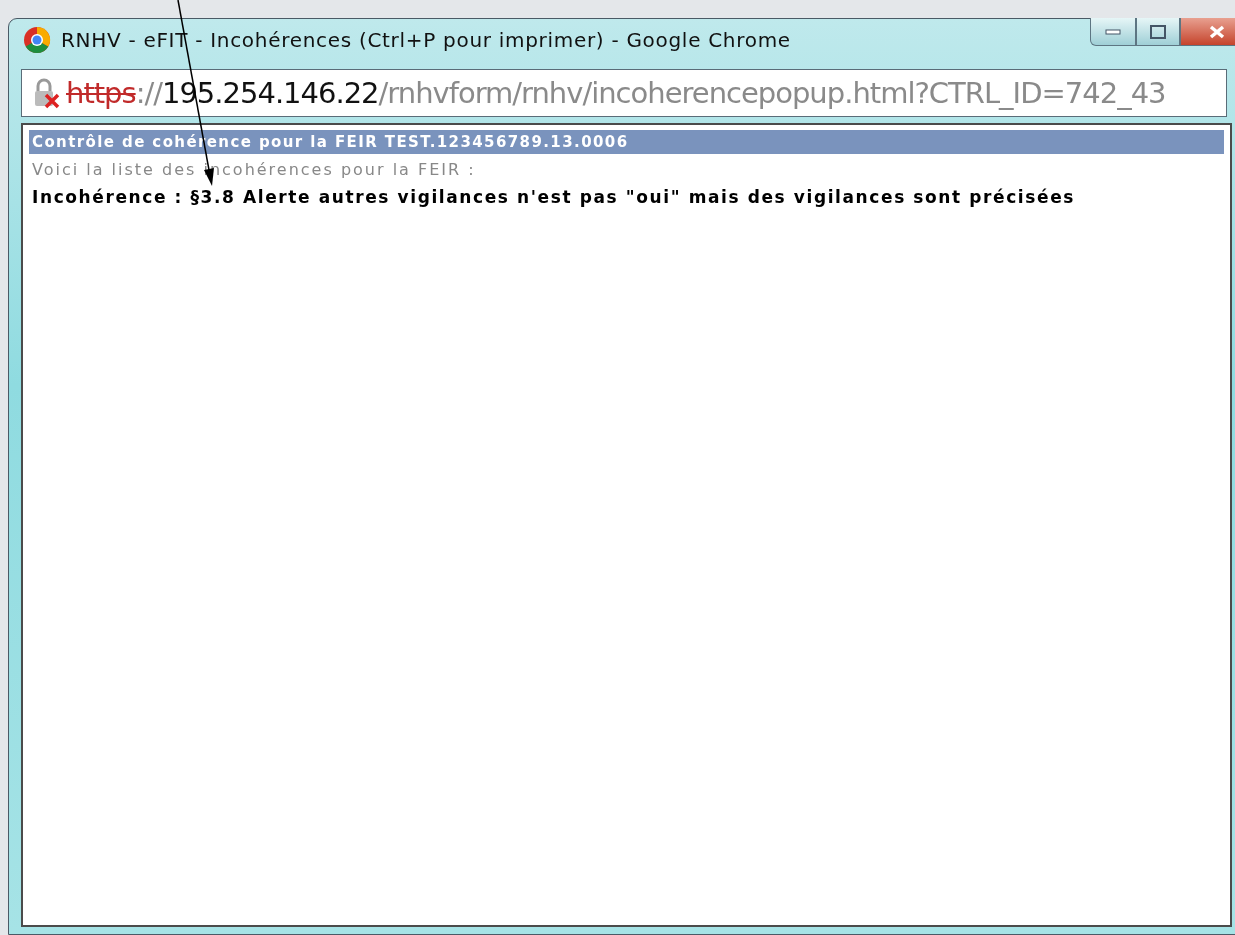  I want to click on chrome-logo-icon, so click(37, 40).